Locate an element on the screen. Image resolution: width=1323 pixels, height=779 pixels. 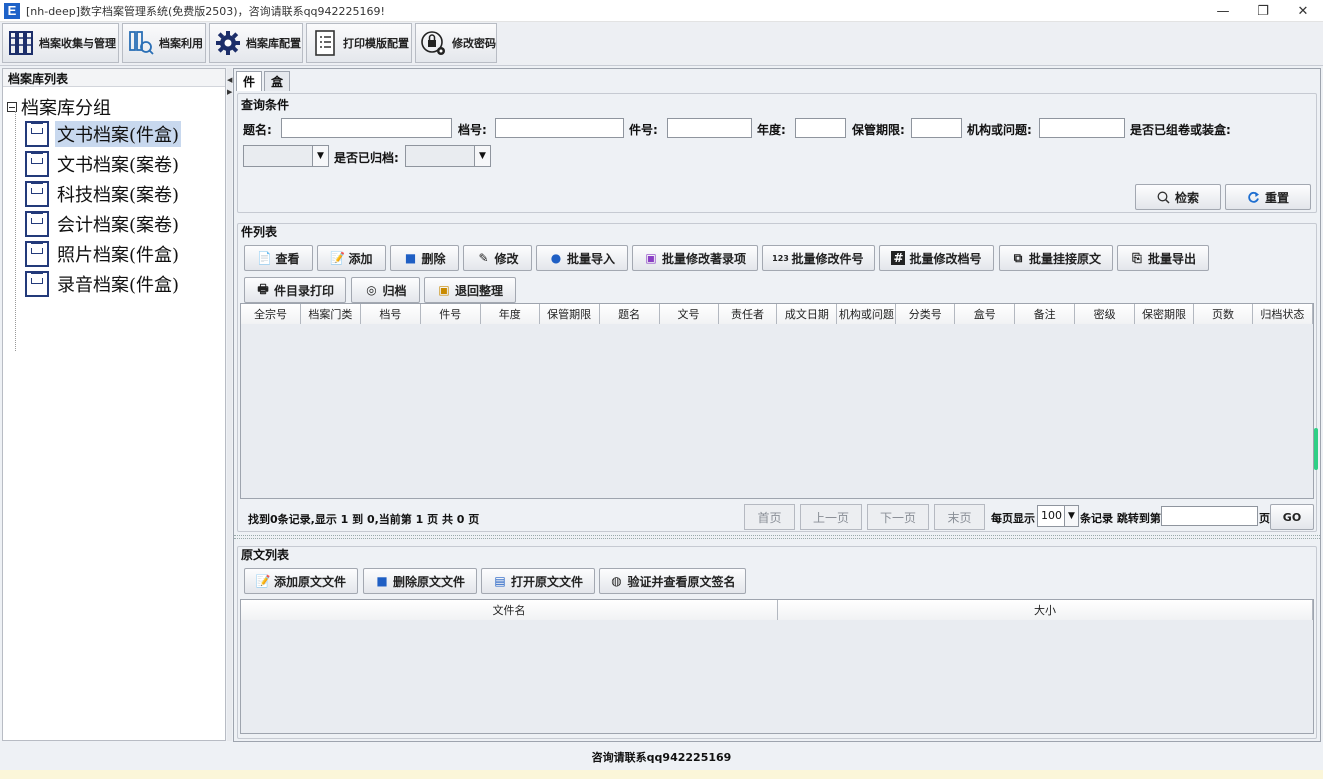
print-catalog-button: 🖶 件目录打印 is located at coordinates (295, 290).